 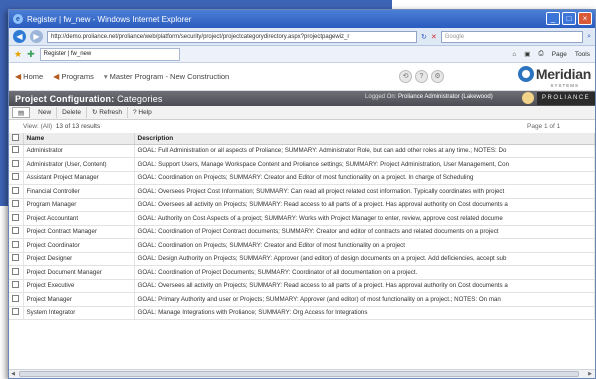 What do you see at coordinates (299, 374) in the screenshot?
I see `scroll-thumb` at bounding box center [299, 374].